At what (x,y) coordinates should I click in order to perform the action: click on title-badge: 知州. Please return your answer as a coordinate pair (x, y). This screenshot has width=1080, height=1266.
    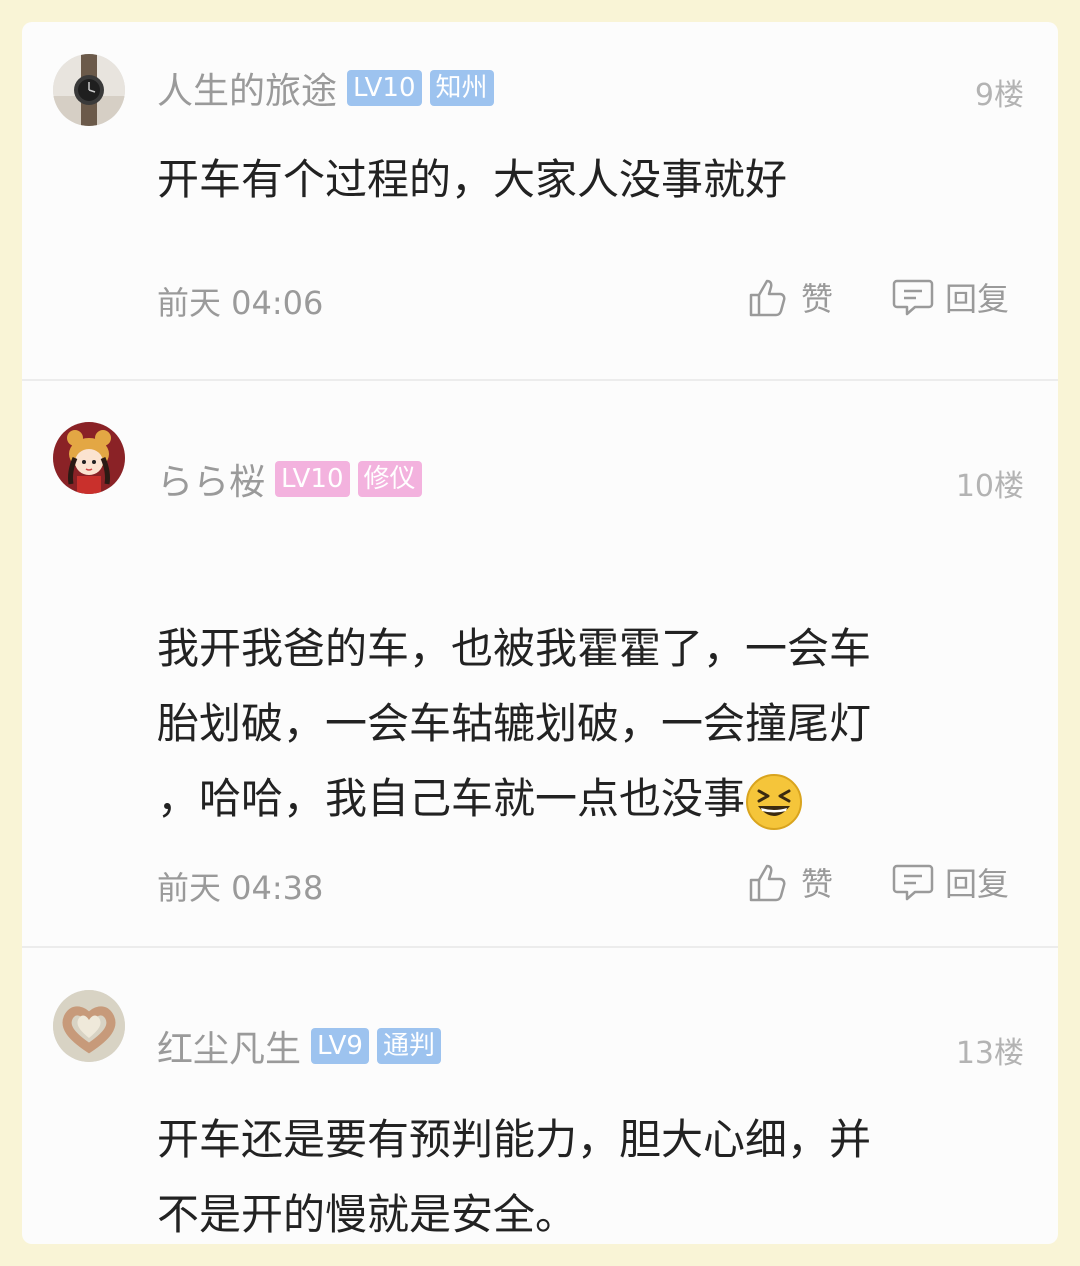
    Looking at the image, I should click on (461, 88).